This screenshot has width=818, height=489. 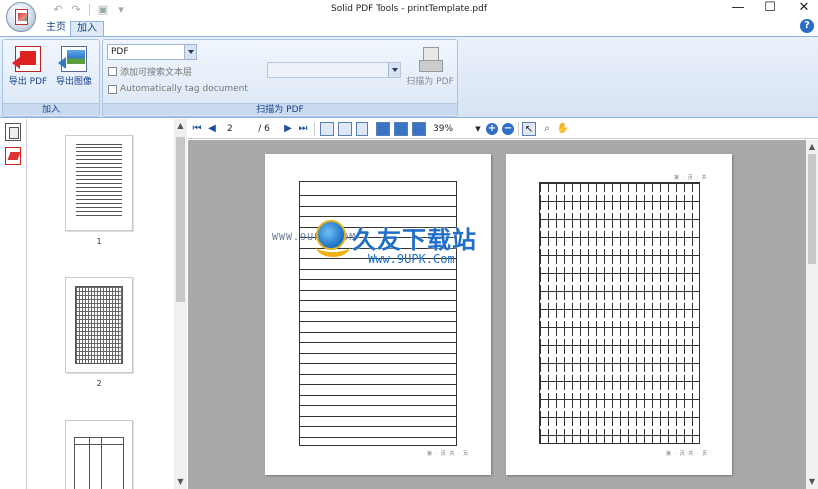 What do you see at coordinates (411, 259) in the screenshot?
I see `watermark-url: Www.9UPK.Com` at bounding box center [411, 259].